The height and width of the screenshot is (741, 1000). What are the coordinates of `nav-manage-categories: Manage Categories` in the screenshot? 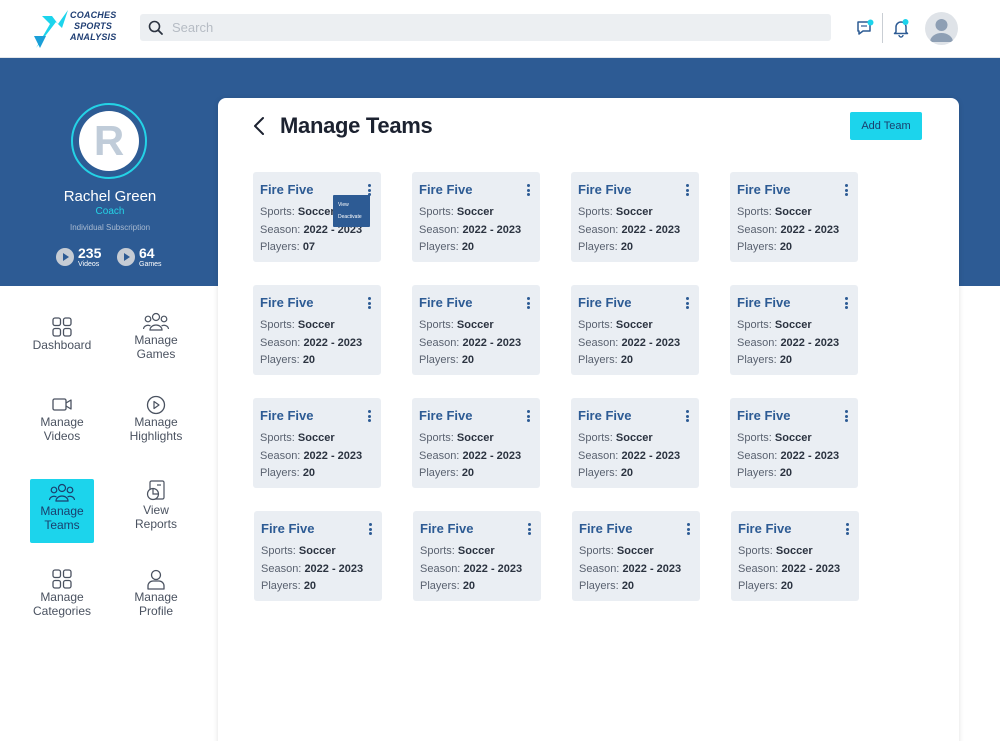 It's located at (62, 600).